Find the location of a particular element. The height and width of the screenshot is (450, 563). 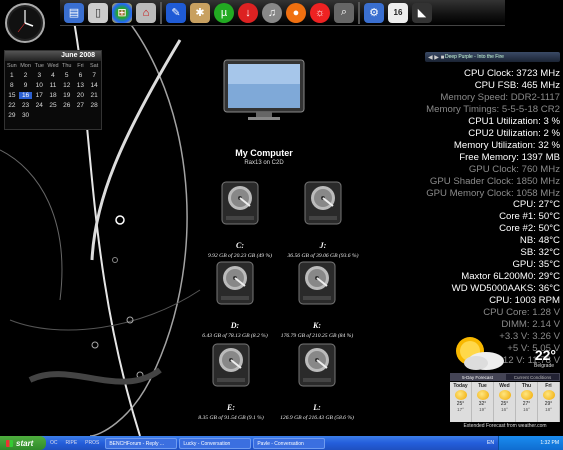

calendar-dow: Sat is located at coordinates (94, 66).